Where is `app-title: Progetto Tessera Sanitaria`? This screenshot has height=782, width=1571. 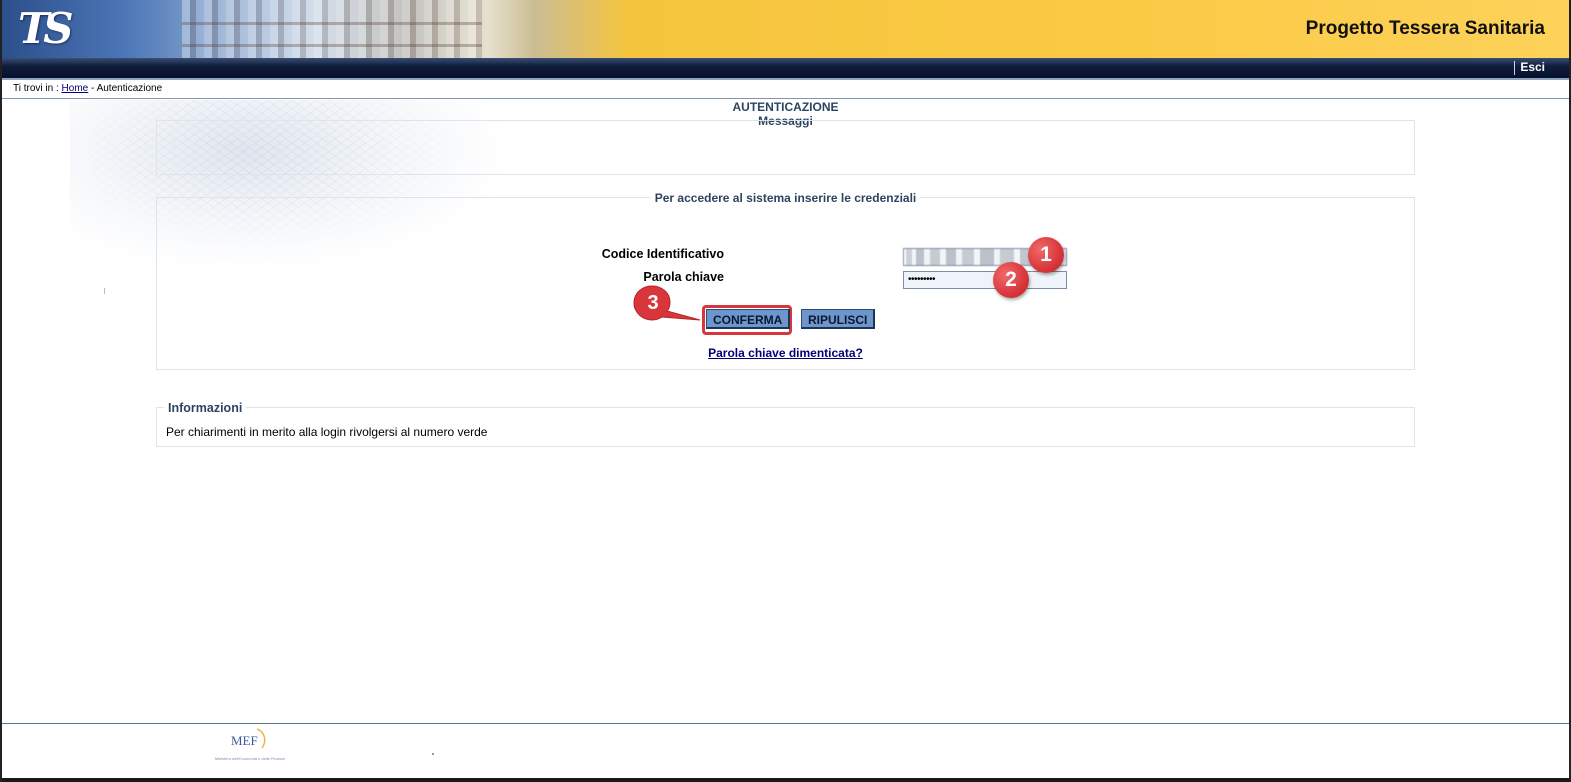
app-title: Progetto Tessera Sanitaria is located at coordinates (1425, 28).